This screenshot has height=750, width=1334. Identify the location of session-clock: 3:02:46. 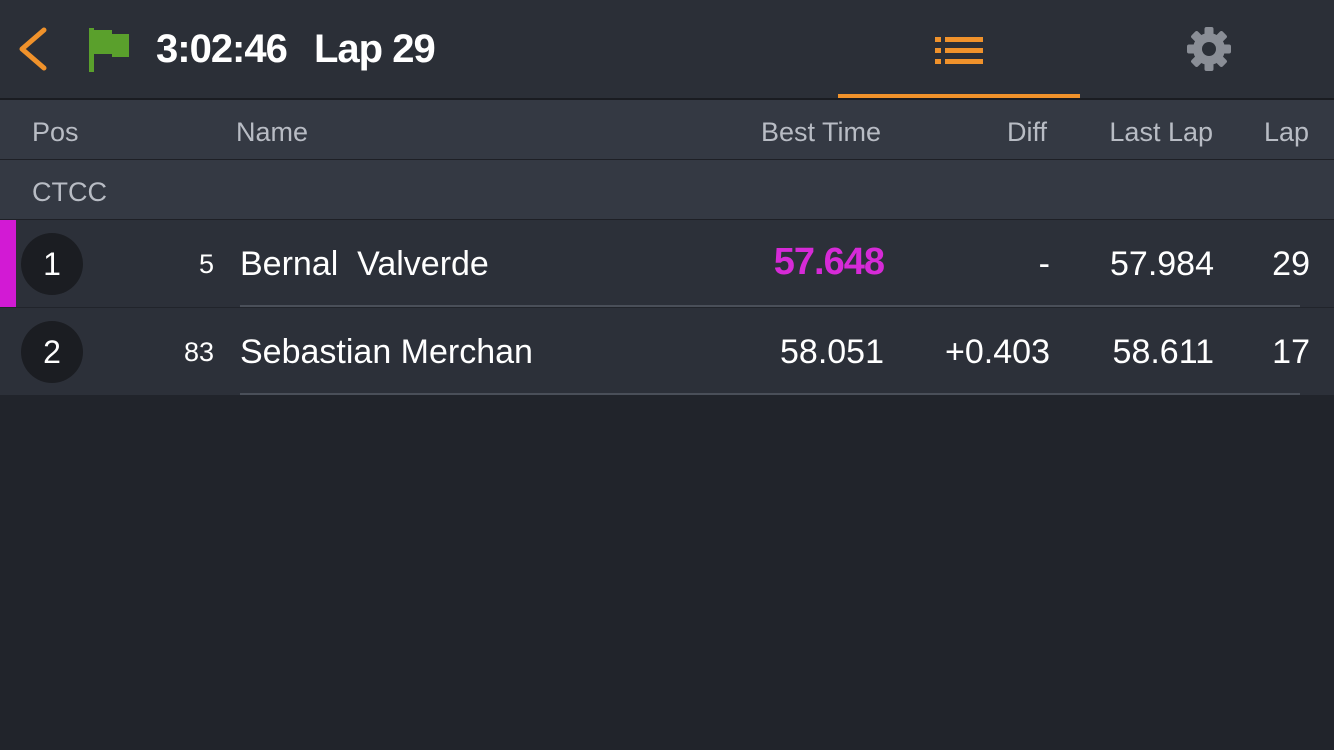
(222, 49).